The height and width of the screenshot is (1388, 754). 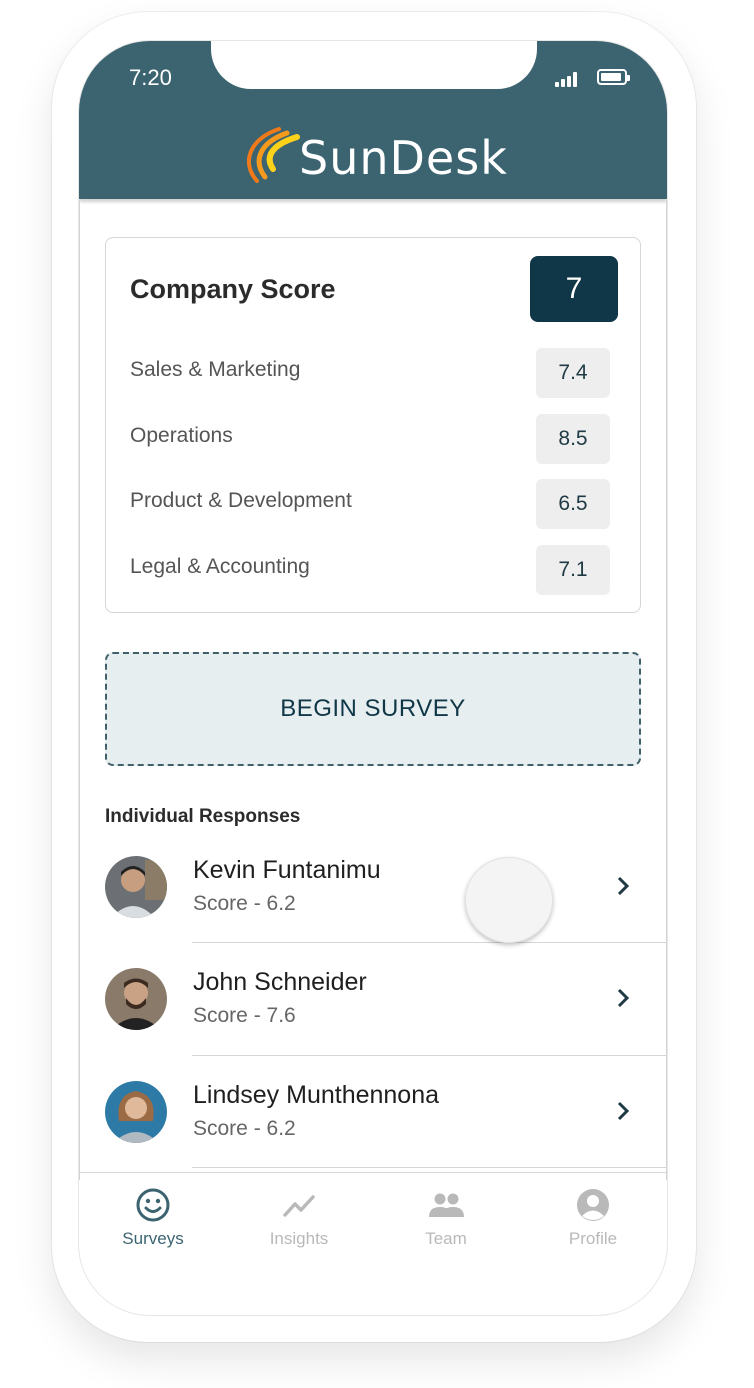 What do you see at coordinates (385, 912) in the screenshot?
I see `response-row: Kevin Funtanimu Score - 6.2` at bounding box center [385, 912].